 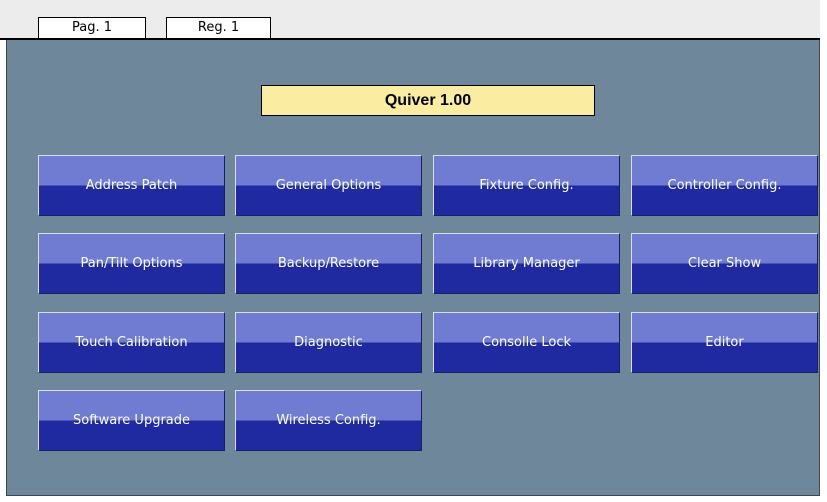 What do you see at coordinates (328, 342) in the screenshot?
I see `diagnostic-button: Diagnostic` at bounding box center [328, 342].